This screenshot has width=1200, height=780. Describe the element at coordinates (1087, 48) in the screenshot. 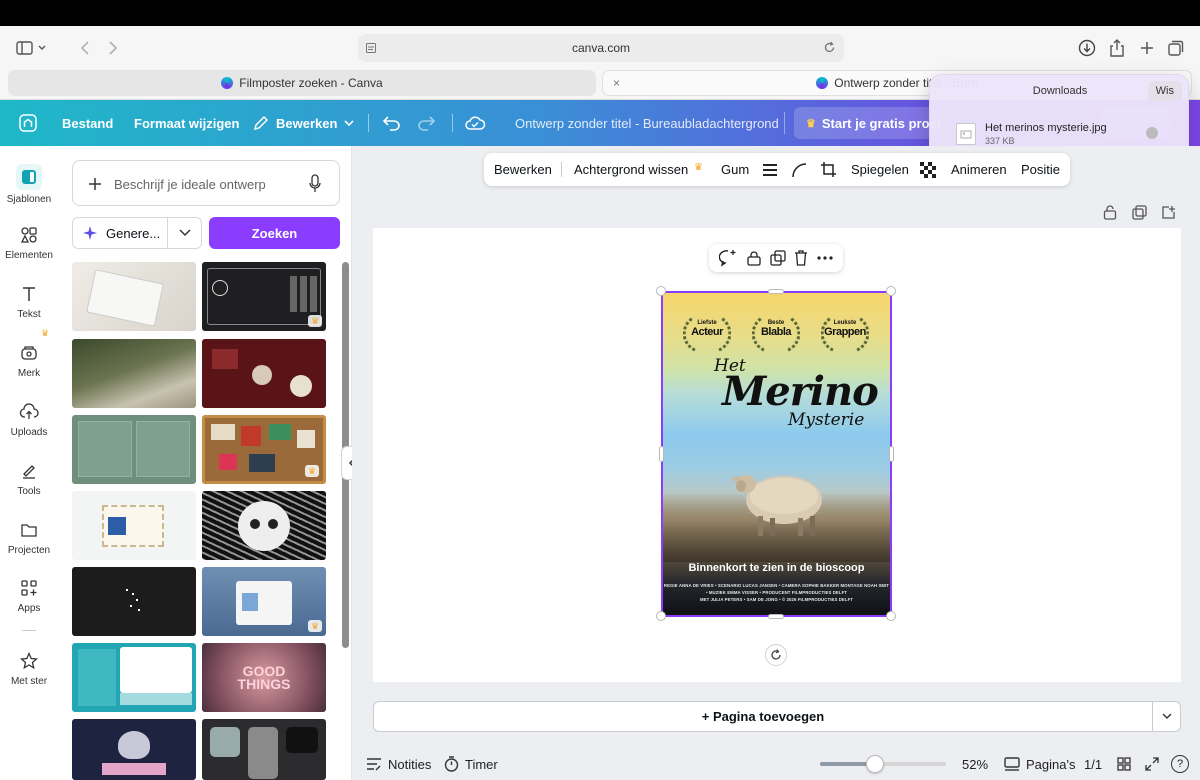

I see `downloads-icon` at that location.